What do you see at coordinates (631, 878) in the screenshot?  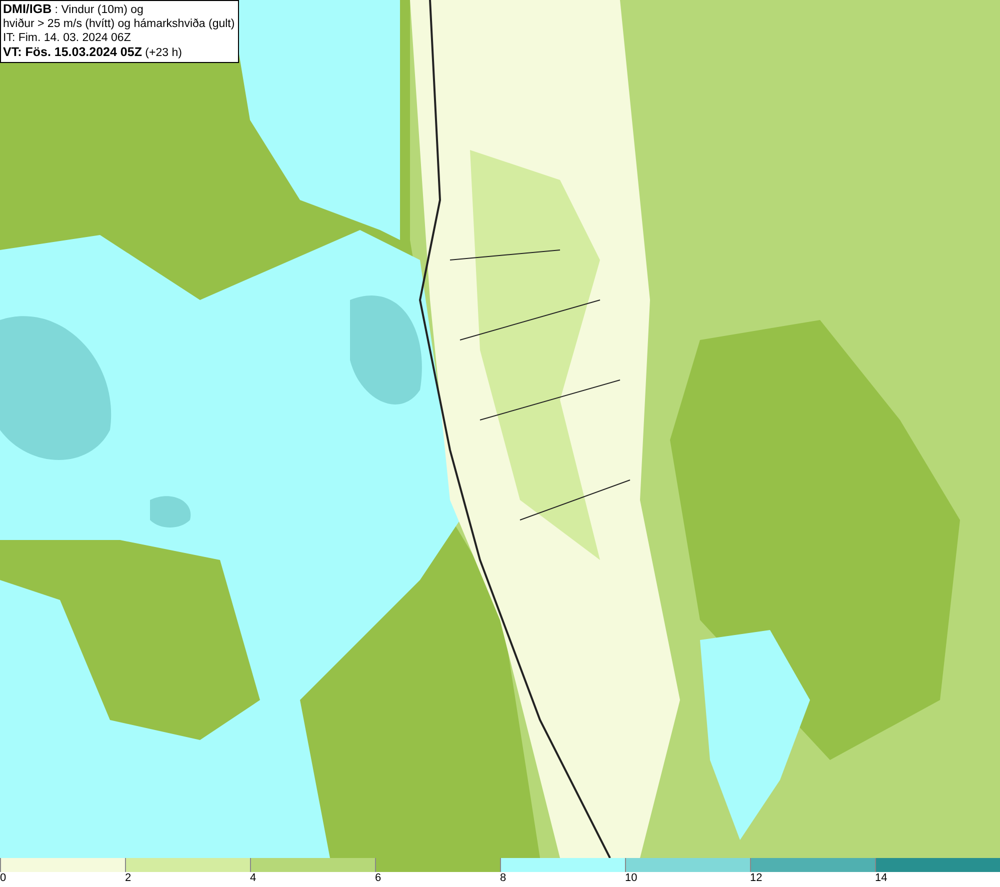 I see `legend-tick-label: 10` at bounding box center [631, 878].